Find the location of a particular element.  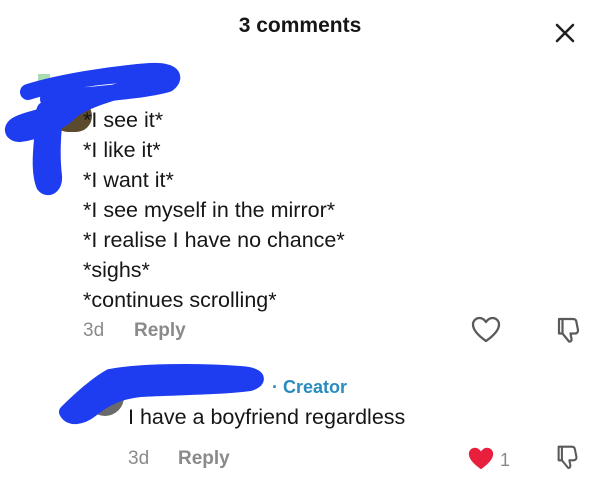

comment-line: *I realise I have no chance* is located at coordinates (214, 240).